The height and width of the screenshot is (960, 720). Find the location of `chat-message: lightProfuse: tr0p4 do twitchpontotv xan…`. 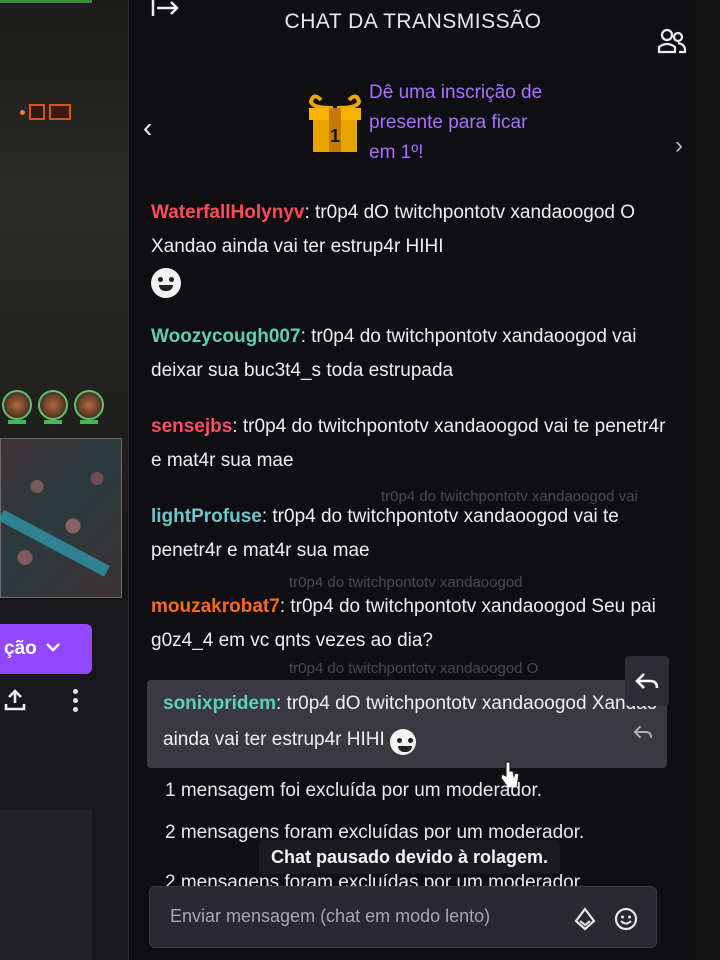

chat-message: lightProfuse: tr0p4 do twitchpontotv xan… is located at coordinates (411, 534).